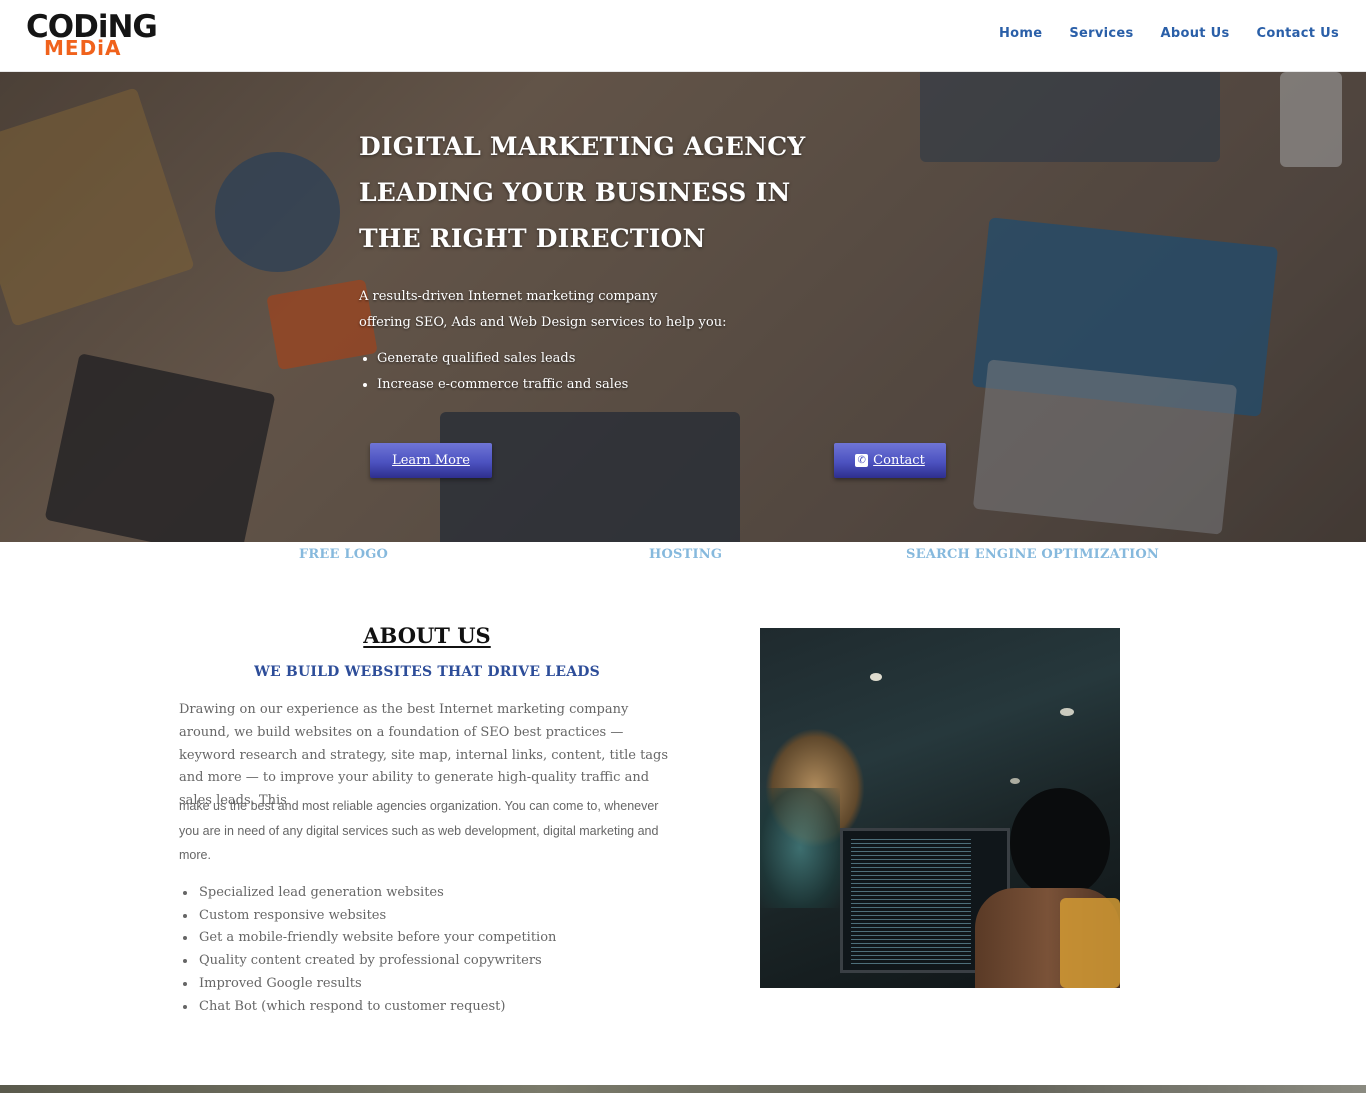  Describe the element at coordinates (1101, 33) in the screenshot. I see `nav-services: Services` at that location.